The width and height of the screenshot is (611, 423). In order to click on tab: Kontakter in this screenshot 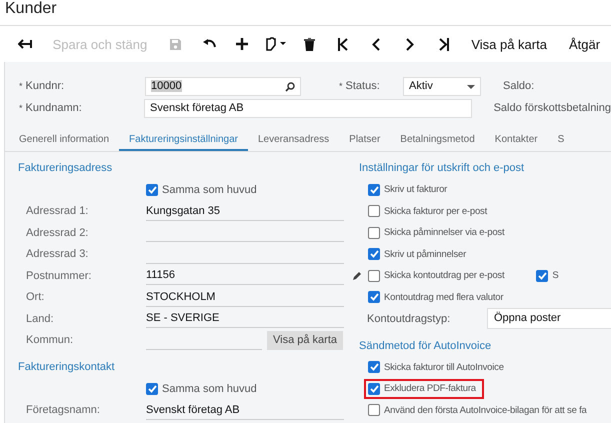, I will do `click(516, 140)`.